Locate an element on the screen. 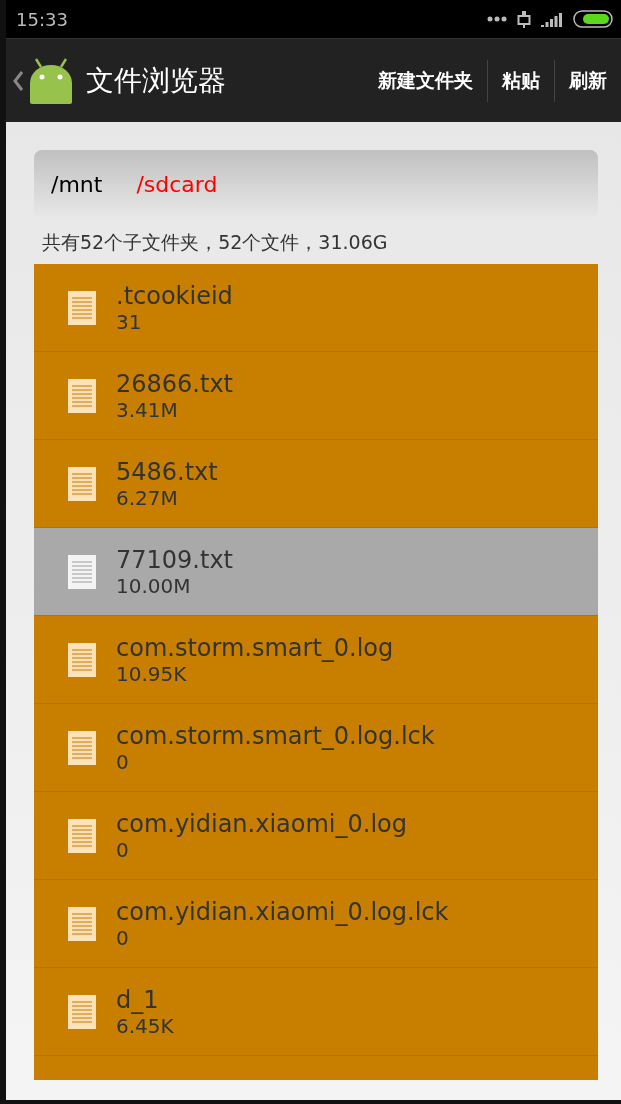 The height and width of the screenshot is (1104, 621). toolbar-action: 刷新 is located at coordinates (587, 80).